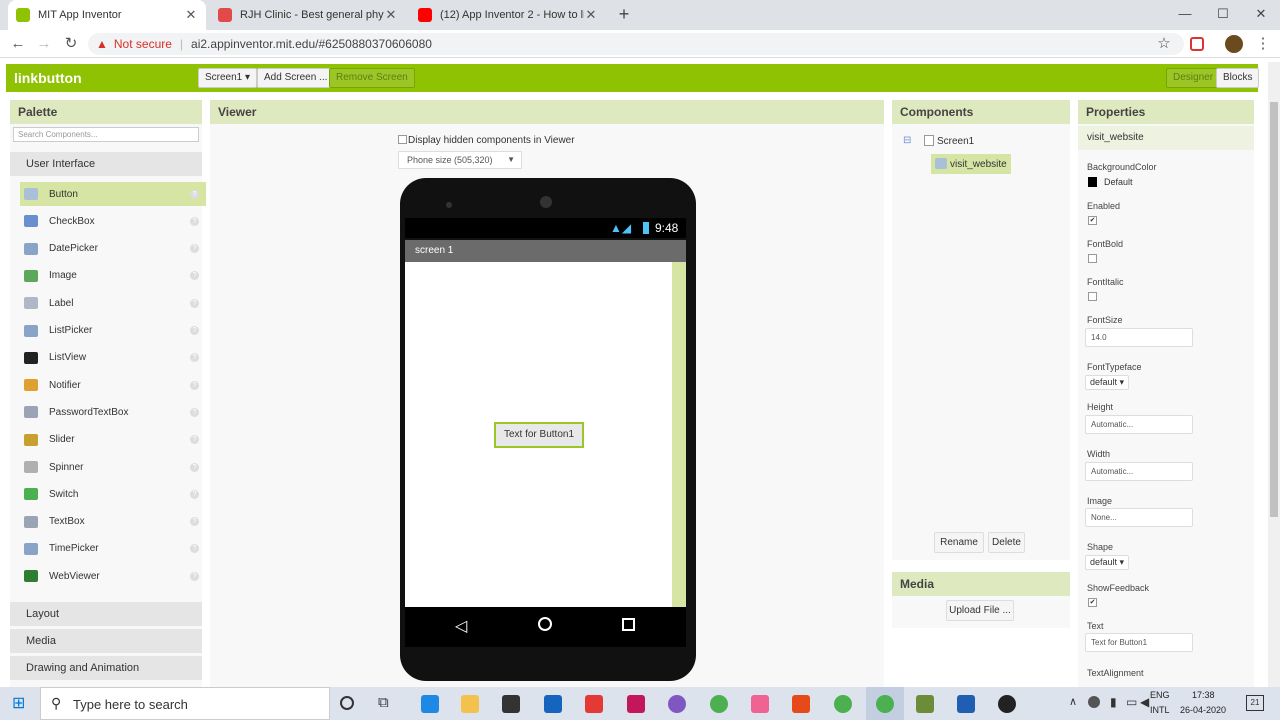 This screenshot has height=720, width=1280. Describe the element at coordinates (185, 703) in the screenshot. I see `taskbar-search-box: ⚲ Type here to search` at that location.